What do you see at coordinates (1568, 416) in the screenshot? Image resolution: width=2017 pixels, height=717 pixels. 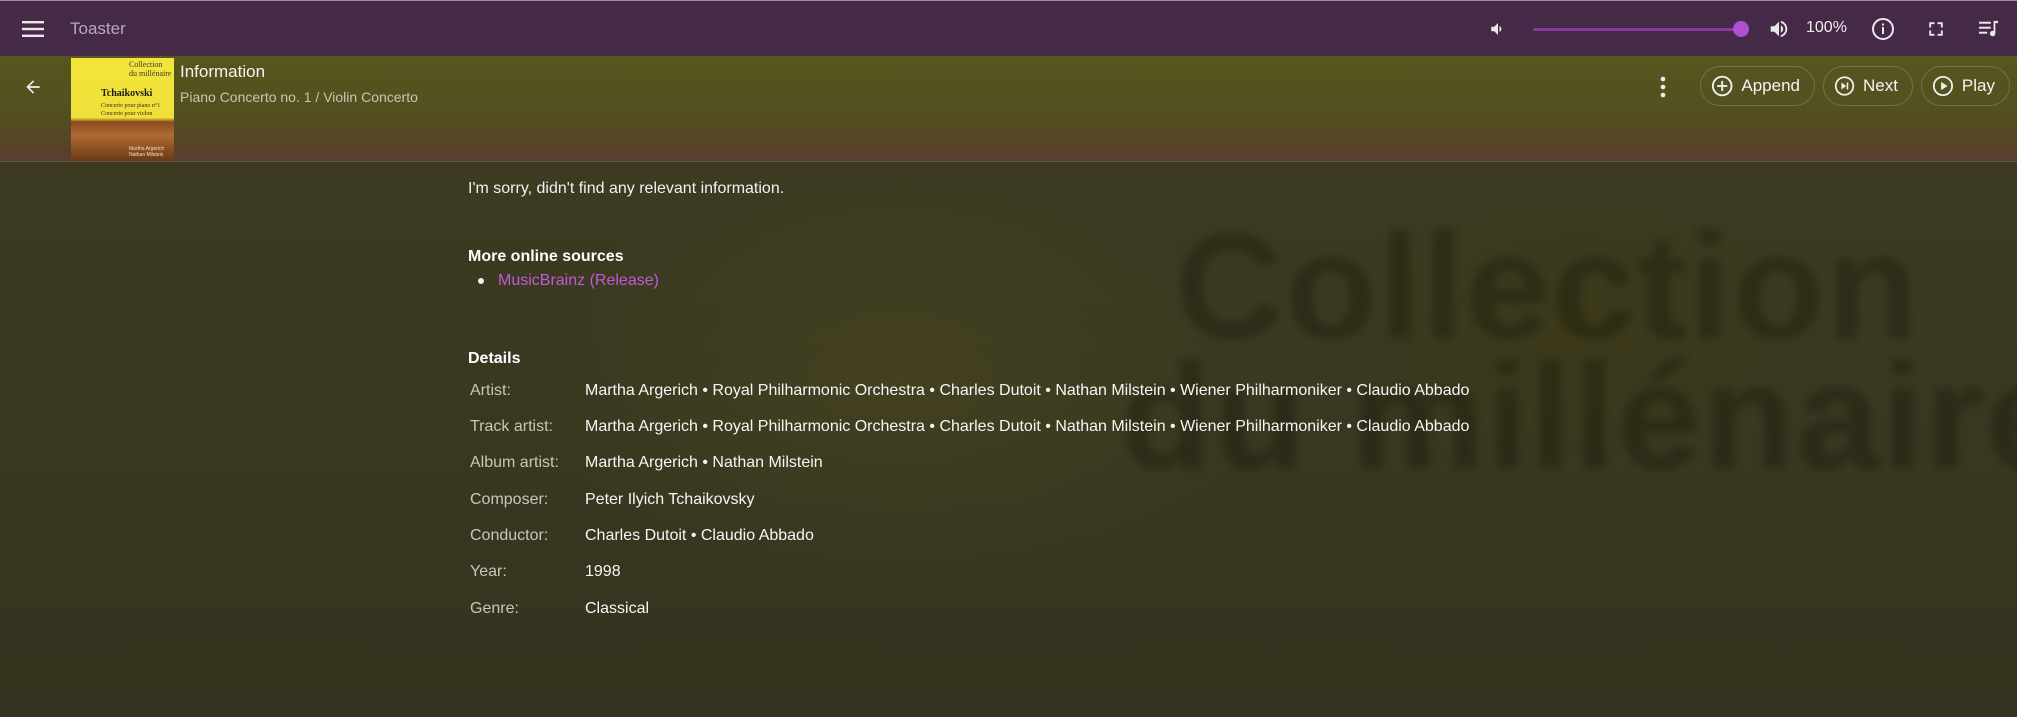 I see `background-text-2: du millénaire` at bounding box center [1568, 416].